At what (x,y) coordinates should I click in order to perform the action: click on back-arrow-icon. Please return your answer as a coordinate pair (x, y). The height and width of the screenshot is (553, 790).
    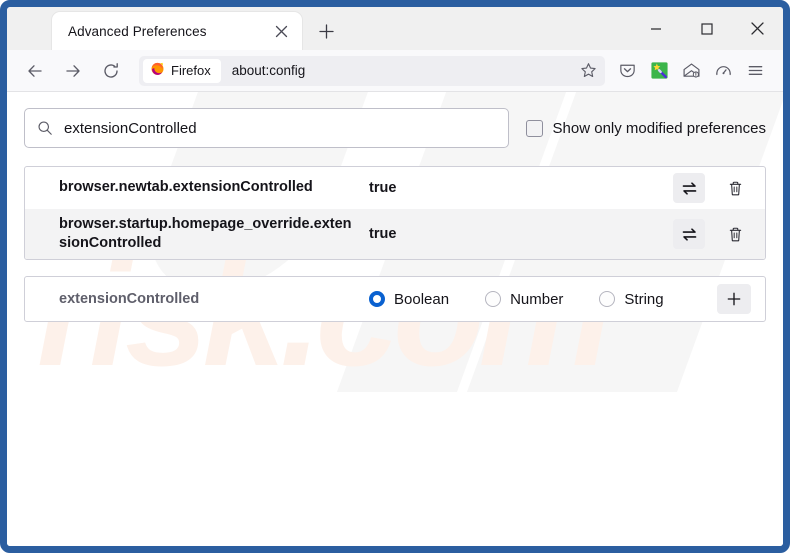
    Looking at the image, I should click on (35, 71).